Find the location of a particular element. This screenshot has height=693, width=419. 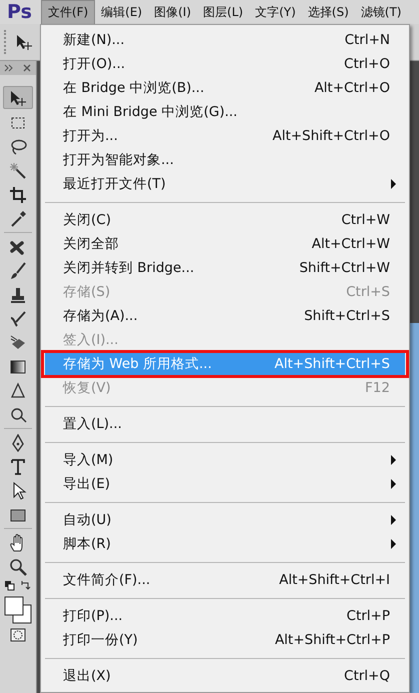

menubar-item: 图像(I) is located at coordinates (173, 12).